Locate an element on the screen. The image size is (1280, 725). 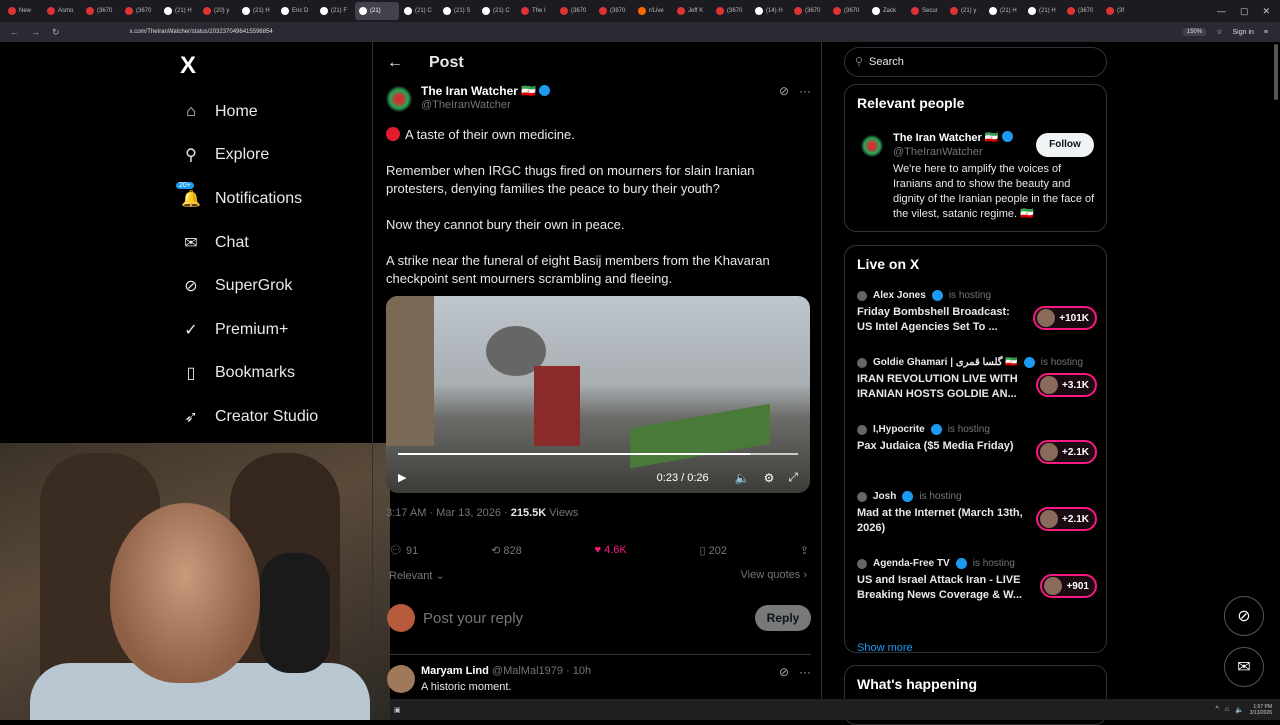
grok-fab-icon: ⊘ is located at coordinates (1244, 616).